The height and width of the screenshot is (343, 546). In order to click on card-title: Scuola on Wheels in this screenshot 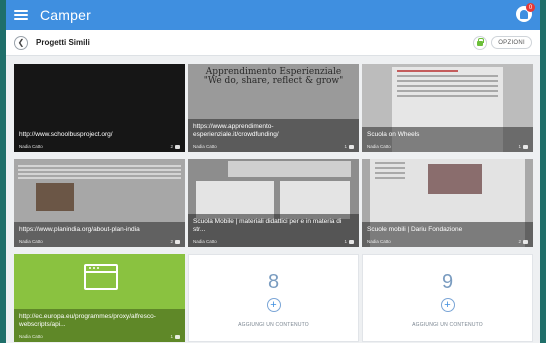, I will do `click(393, 134)`.